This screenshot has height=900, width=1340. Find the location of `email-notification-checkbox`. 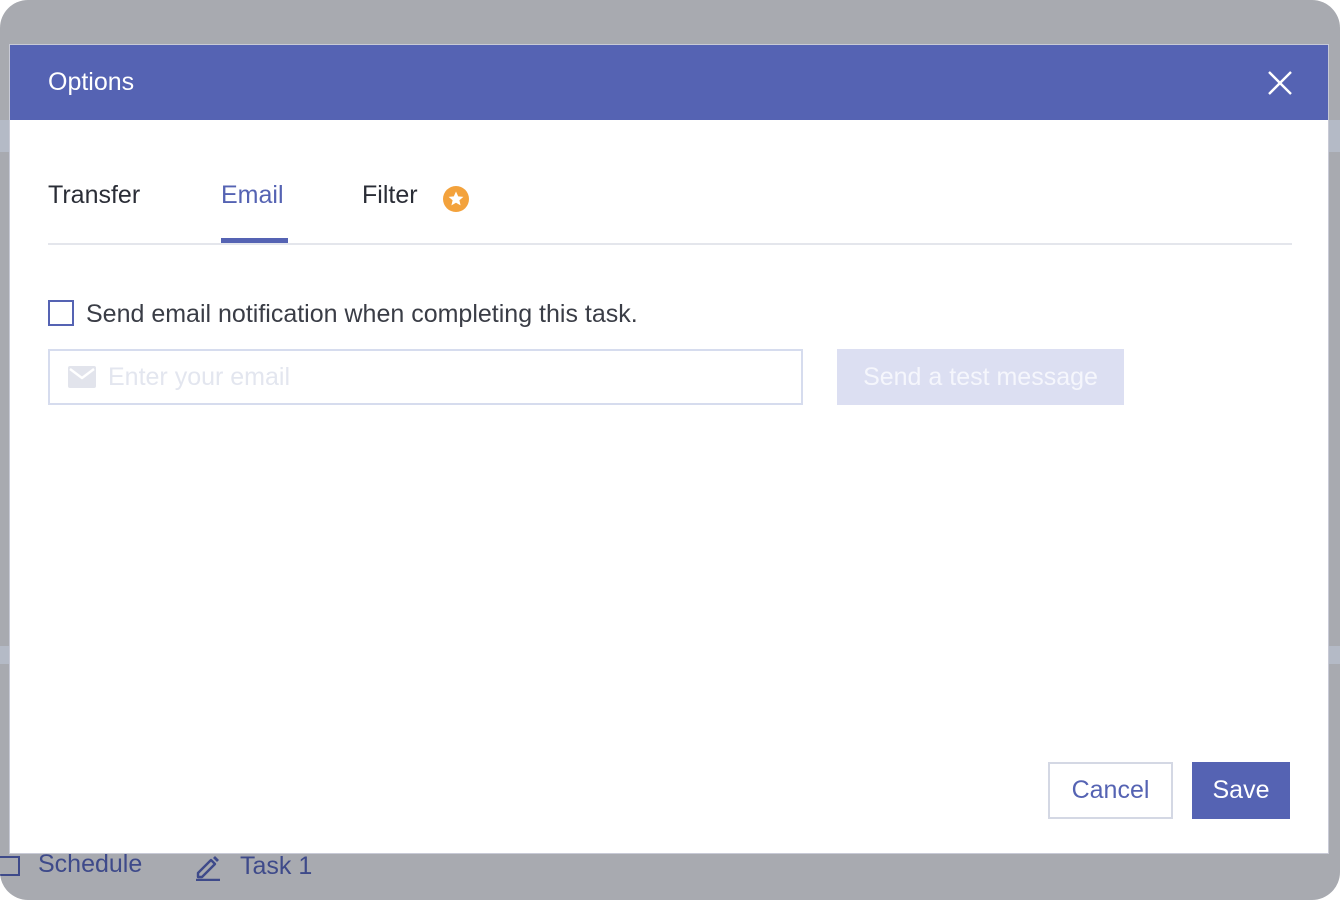

email-notification-checkbox is located at coordinates (61, 313).